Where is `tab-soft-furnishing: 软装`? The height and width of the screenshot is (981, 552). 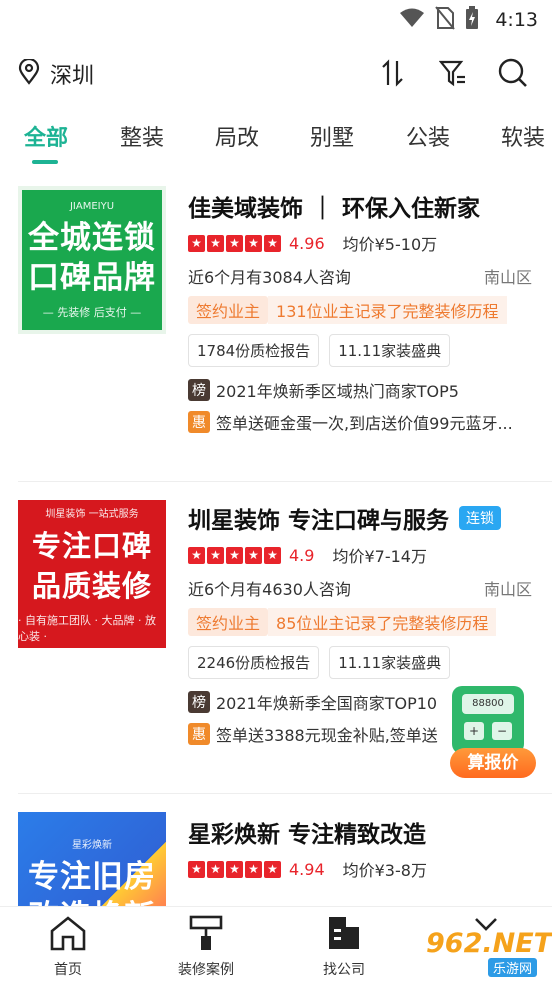 tab-soft-furnishing: 软装 is located at coordinates (523, 136).